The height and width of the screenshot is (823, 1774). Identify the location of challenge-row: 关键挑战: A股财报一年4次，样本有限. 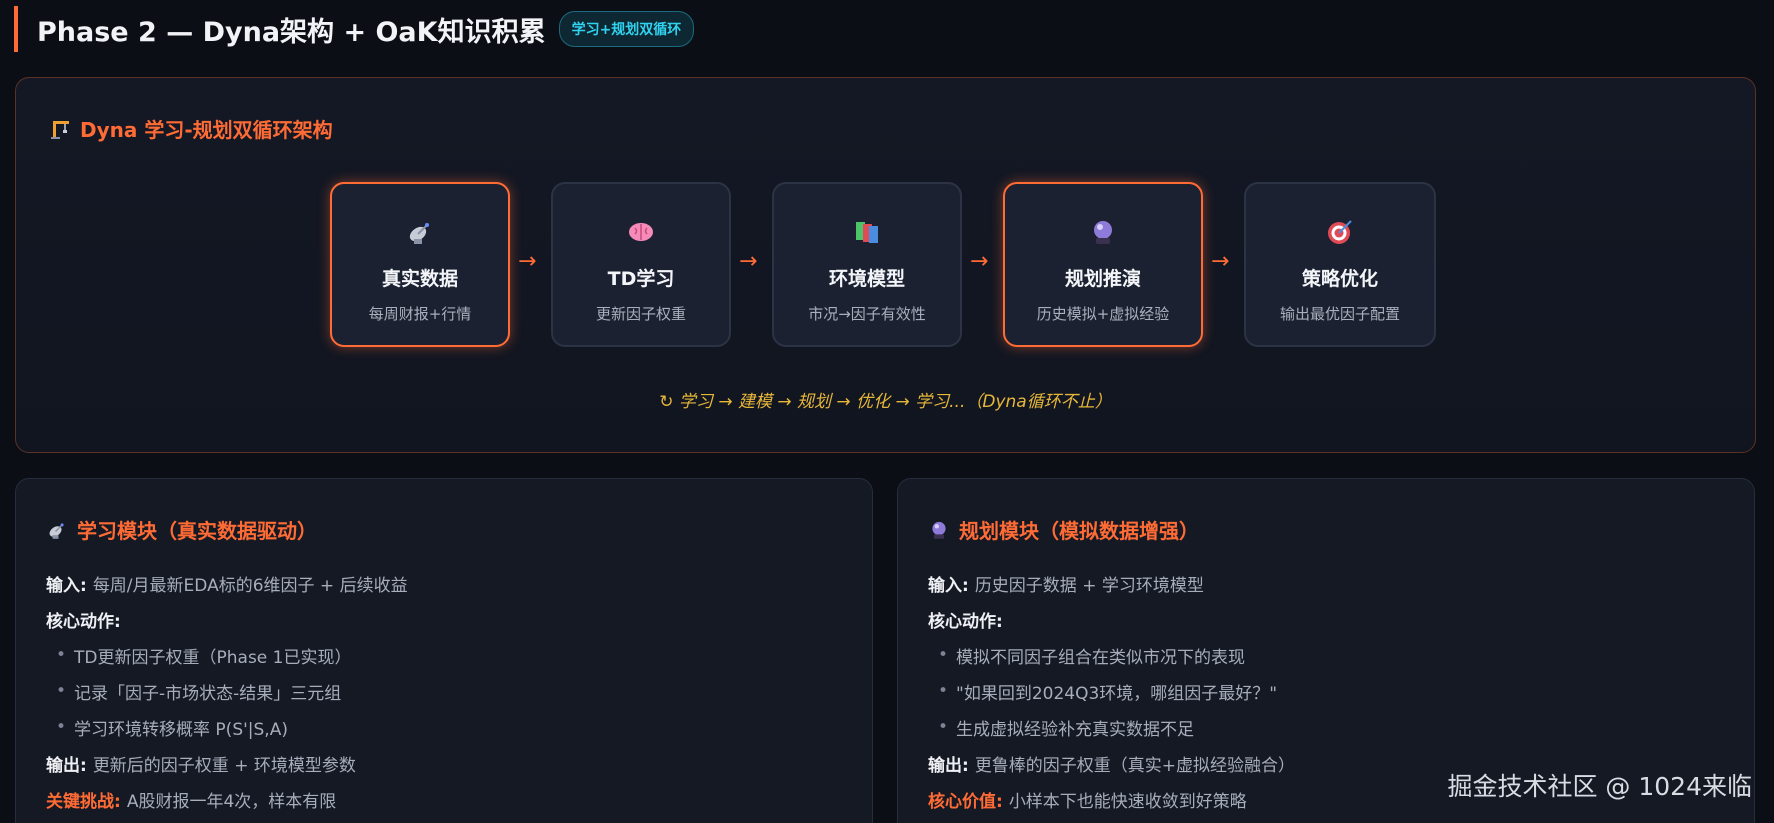
(449, 799).